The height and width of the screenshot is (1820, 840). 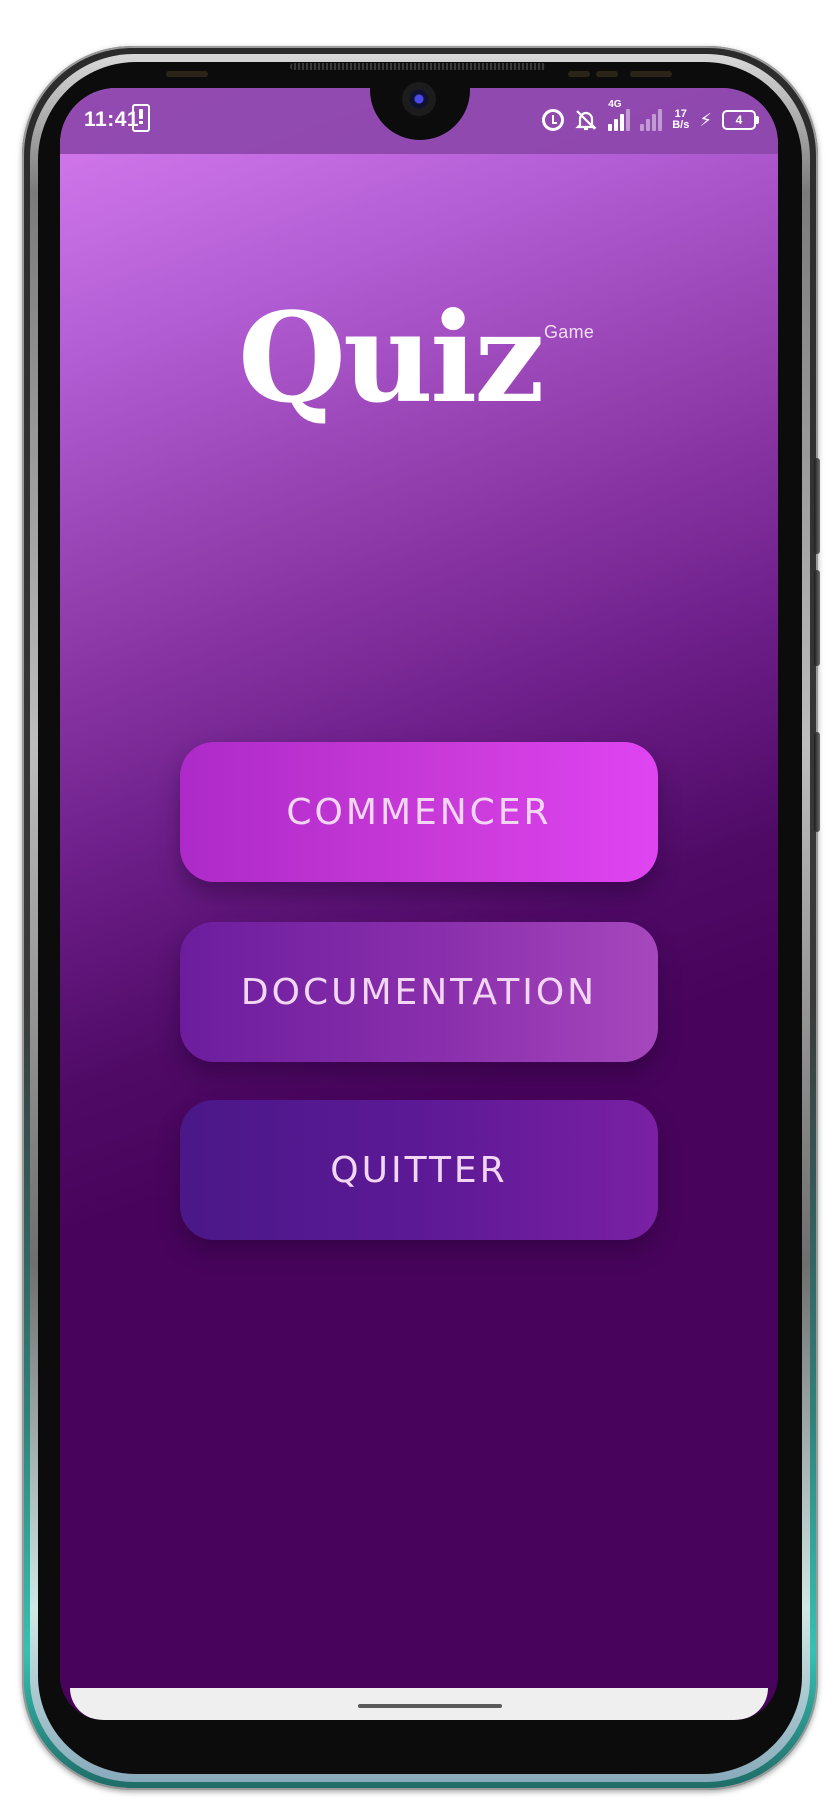 What do you see at coordinates (418, 66) in the screenshot?
I see `earpiece-speaker` at bounding box center [418, 66].